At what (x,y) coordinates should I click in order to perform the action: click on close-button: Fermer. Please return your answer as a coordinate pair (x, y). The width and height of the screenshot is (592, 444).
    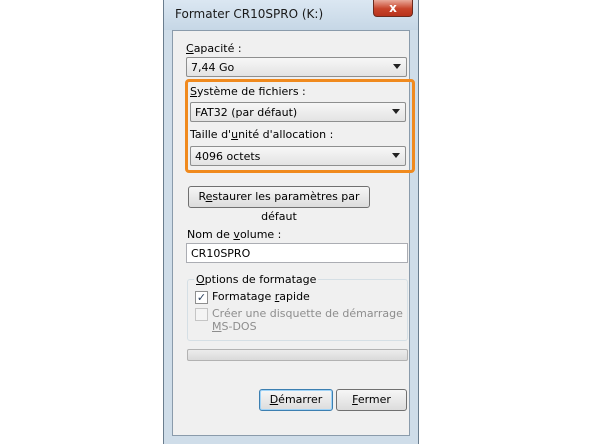
    Looking at the image, I should click on (371, 400).